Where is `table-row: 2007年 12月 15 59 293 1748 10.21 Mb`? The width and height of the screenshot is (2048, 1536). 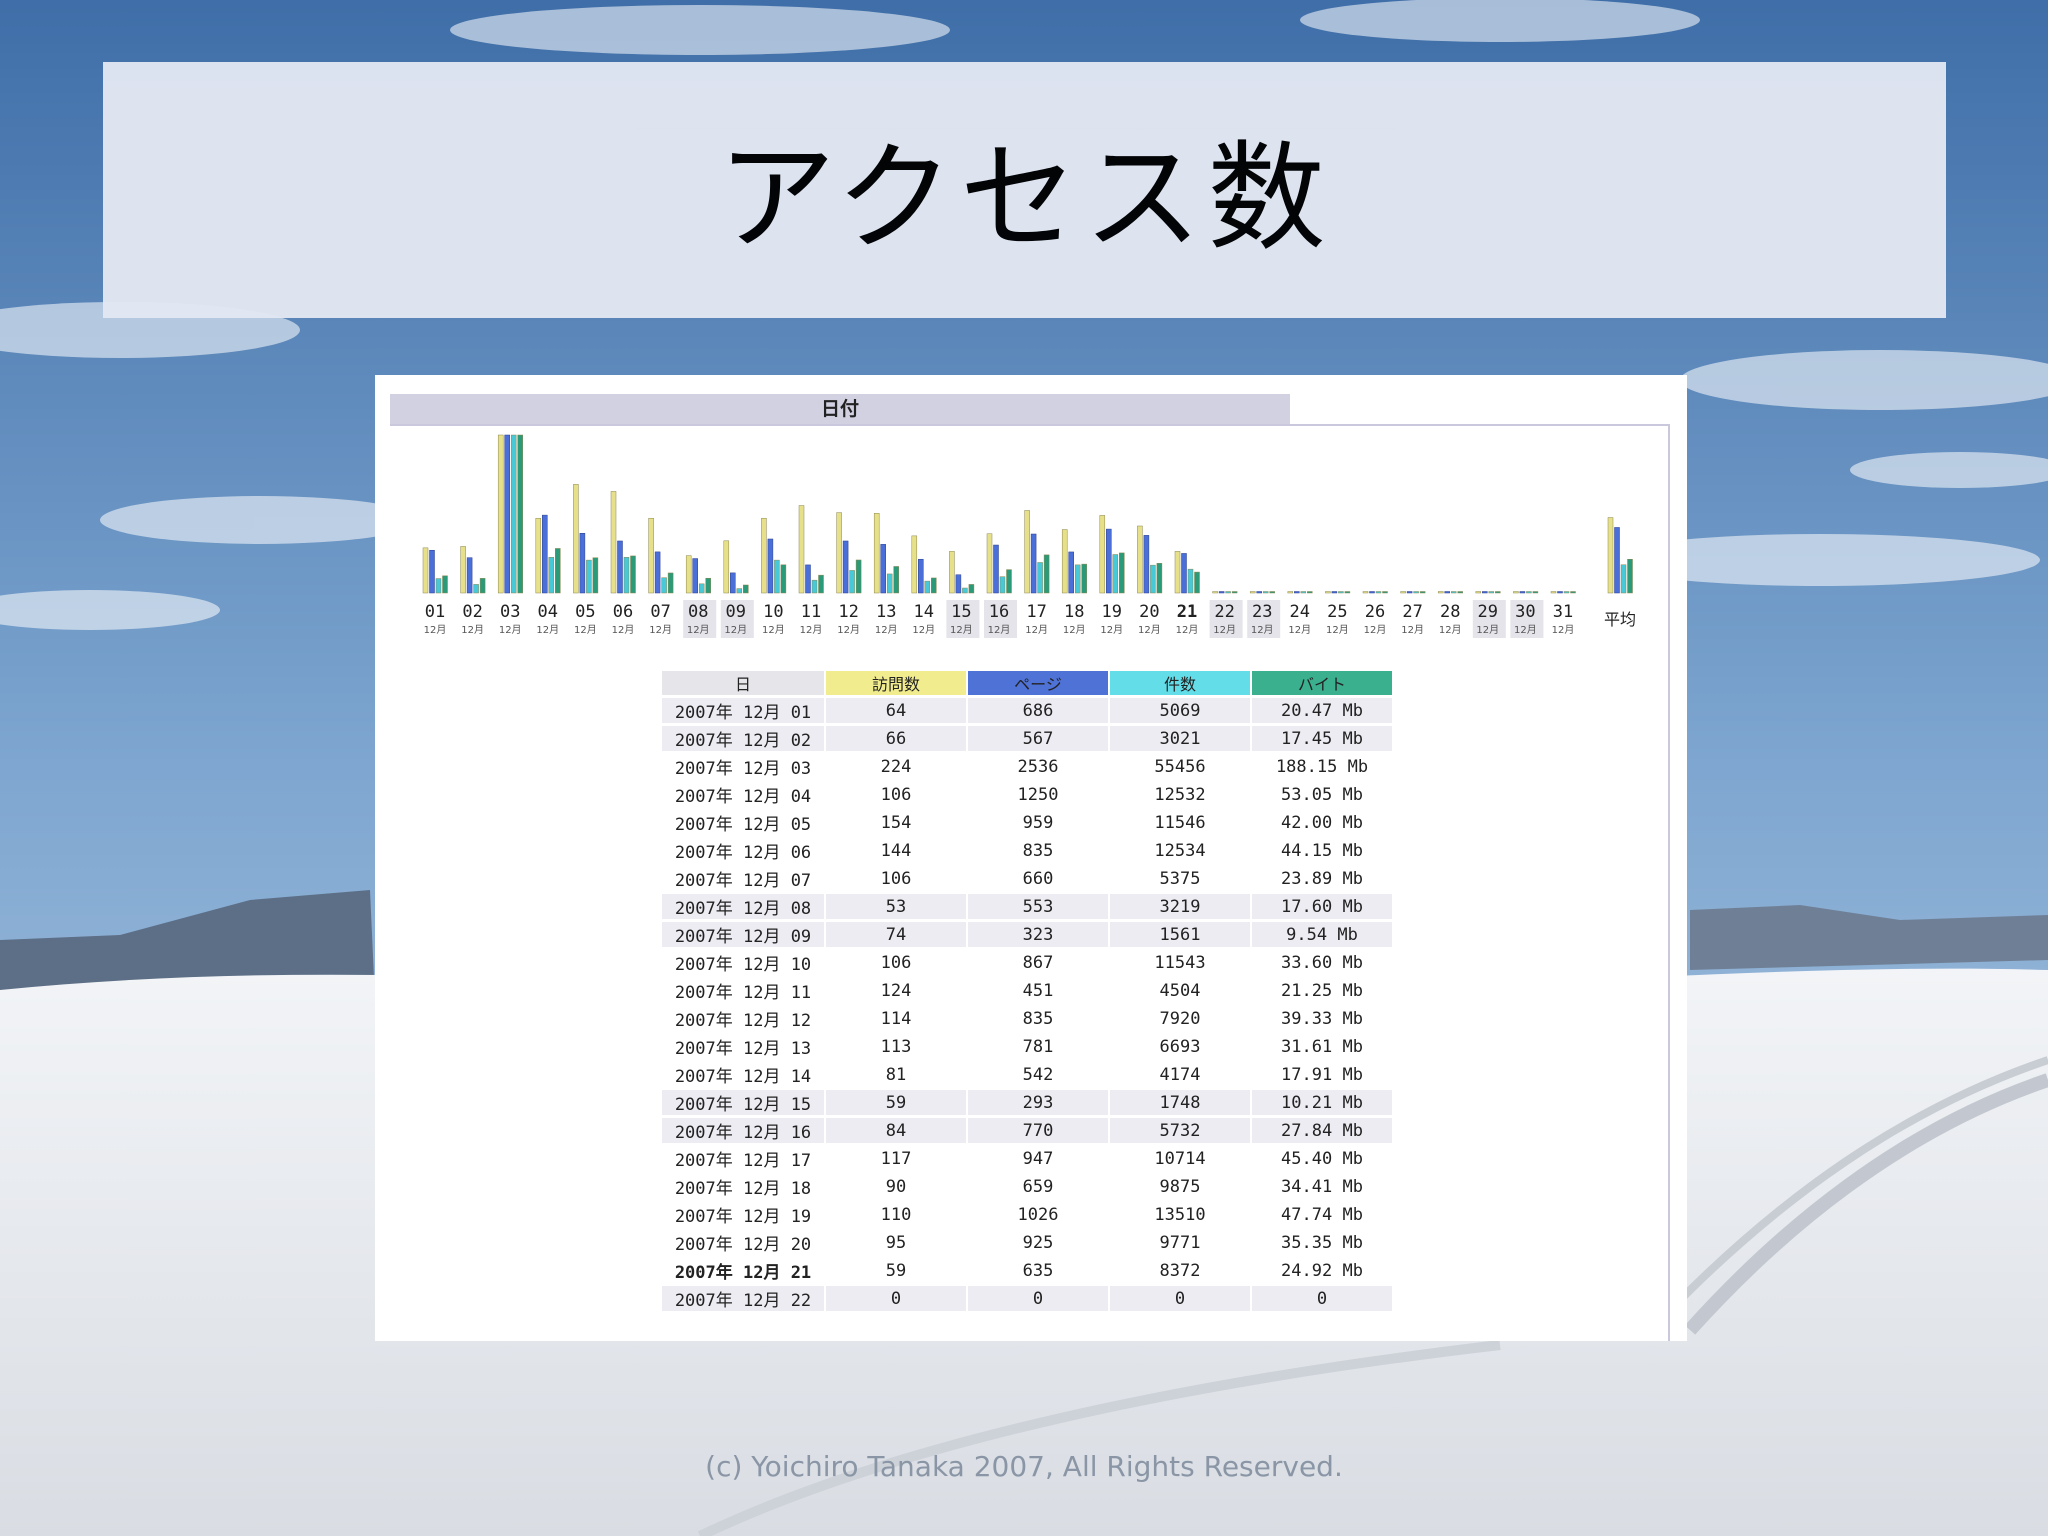 table-row: 2007年 12月 15 59 293 1748 10.21 Mb is located at coordinates (1027, 1102).